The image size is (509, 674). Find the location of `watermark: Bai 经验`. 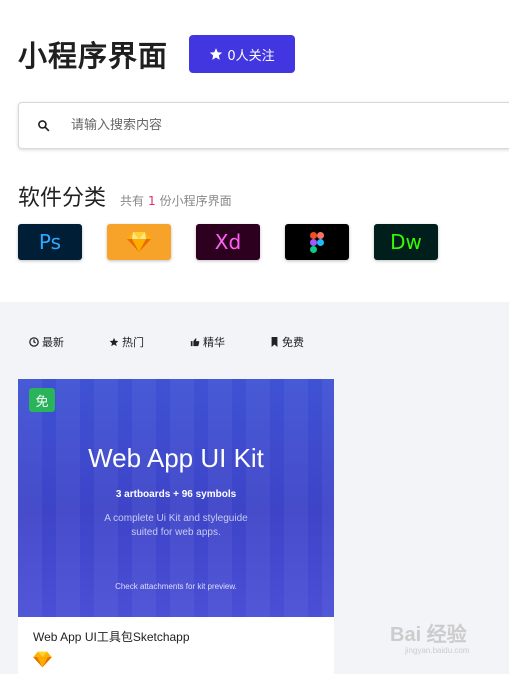

watermark: Bai 经验 is located at coordinates (428, 635).